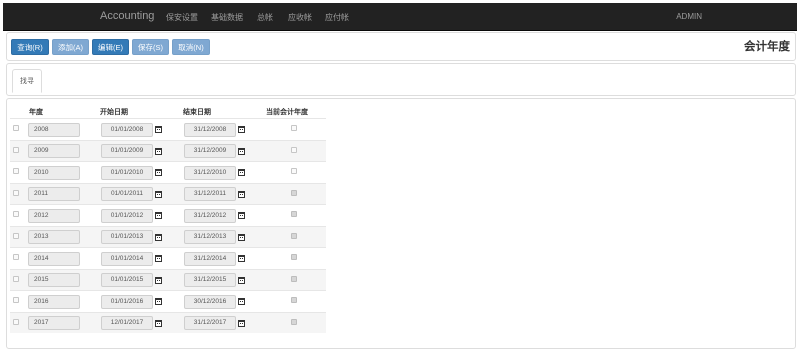 The image size is (800, 351). I want to click on end-date-input: 31/12/2015, so click(210, 280).